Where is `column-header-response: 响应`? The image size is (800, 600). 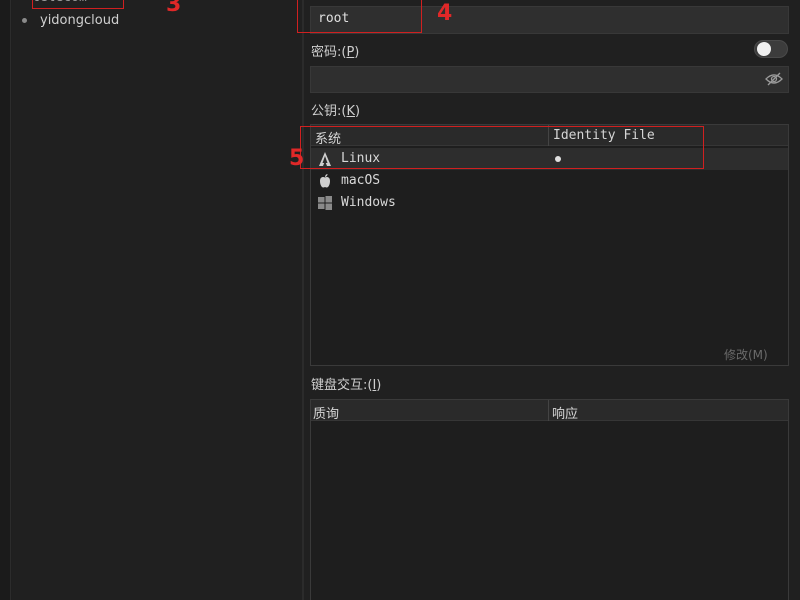
column-header-response: 响应 is located at coordinates (565, 412).